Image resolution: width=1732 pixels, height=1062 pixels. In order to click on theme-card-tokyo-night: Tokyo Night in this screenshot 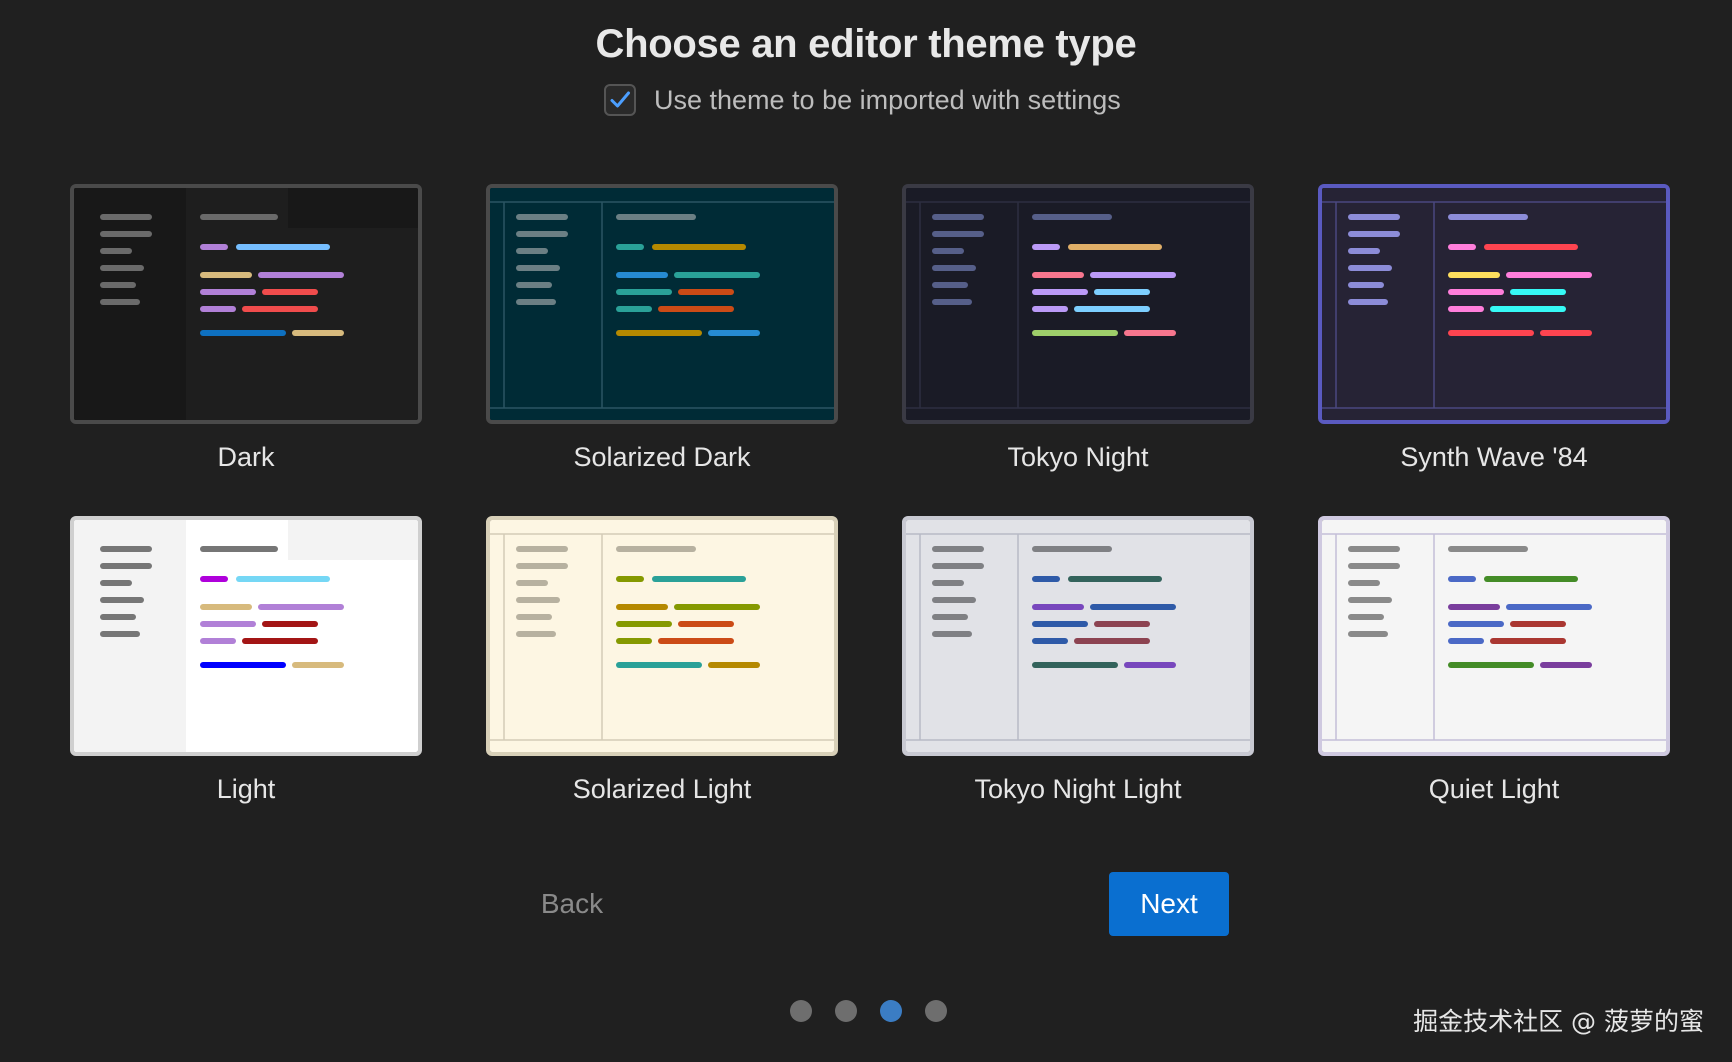, I will do `click(1078, 328)`.